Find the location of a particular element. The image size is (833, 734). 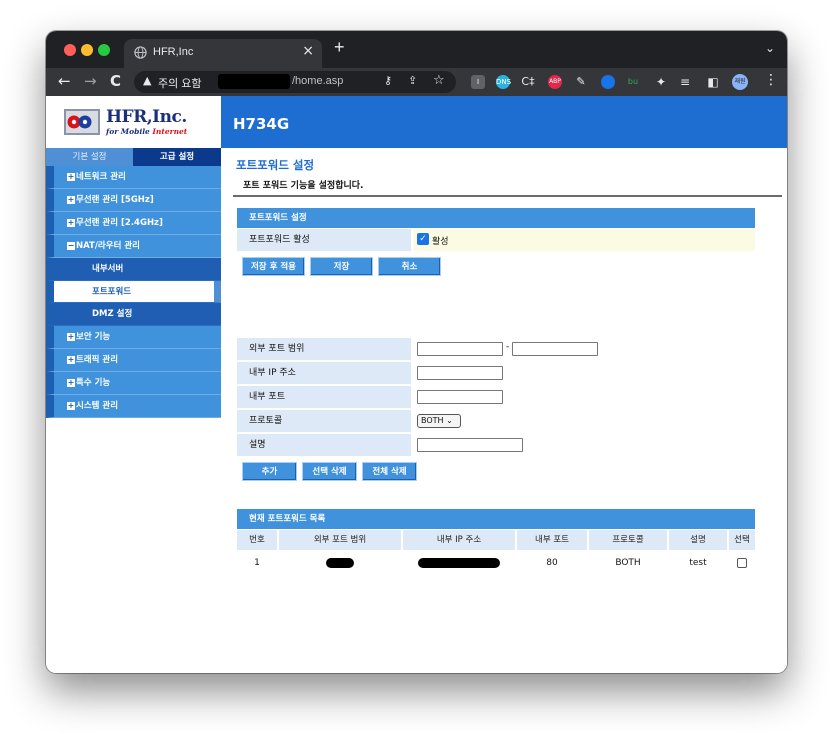

col-description: 설명 is located at coordinates (698, 540).